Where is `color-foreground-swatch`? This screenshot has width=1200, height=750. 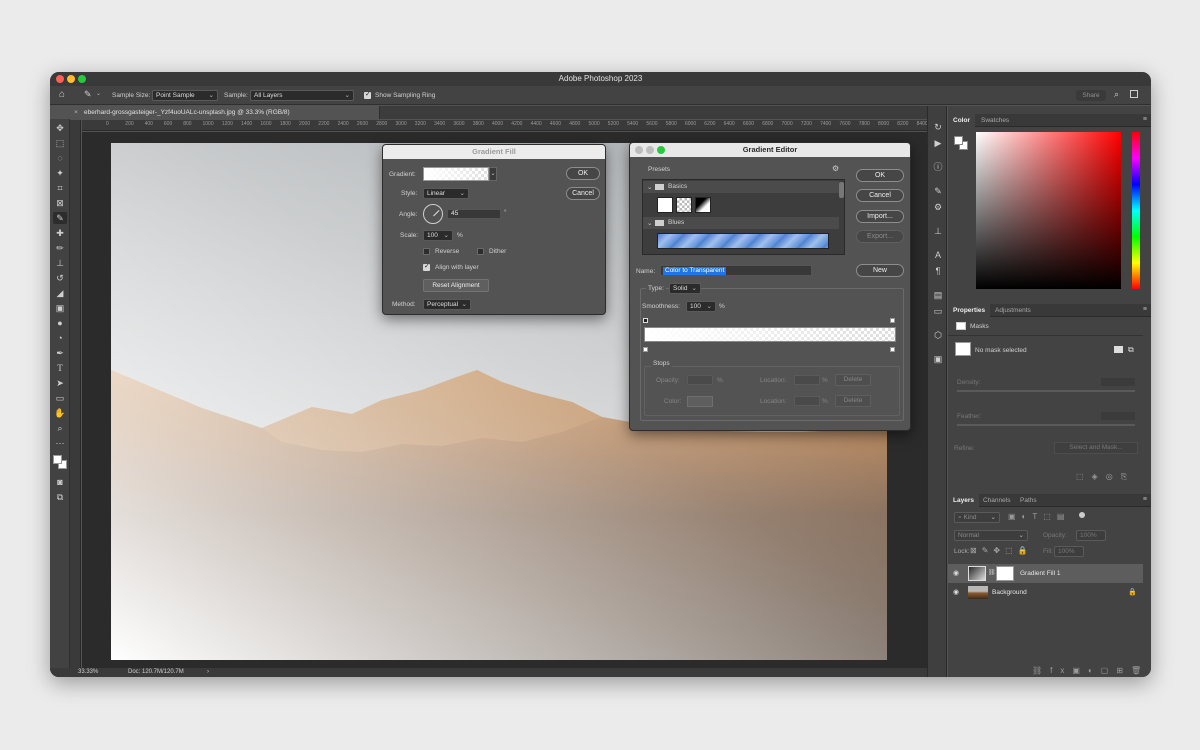
color-foreground-swatch is located at coordinates (958, 140).